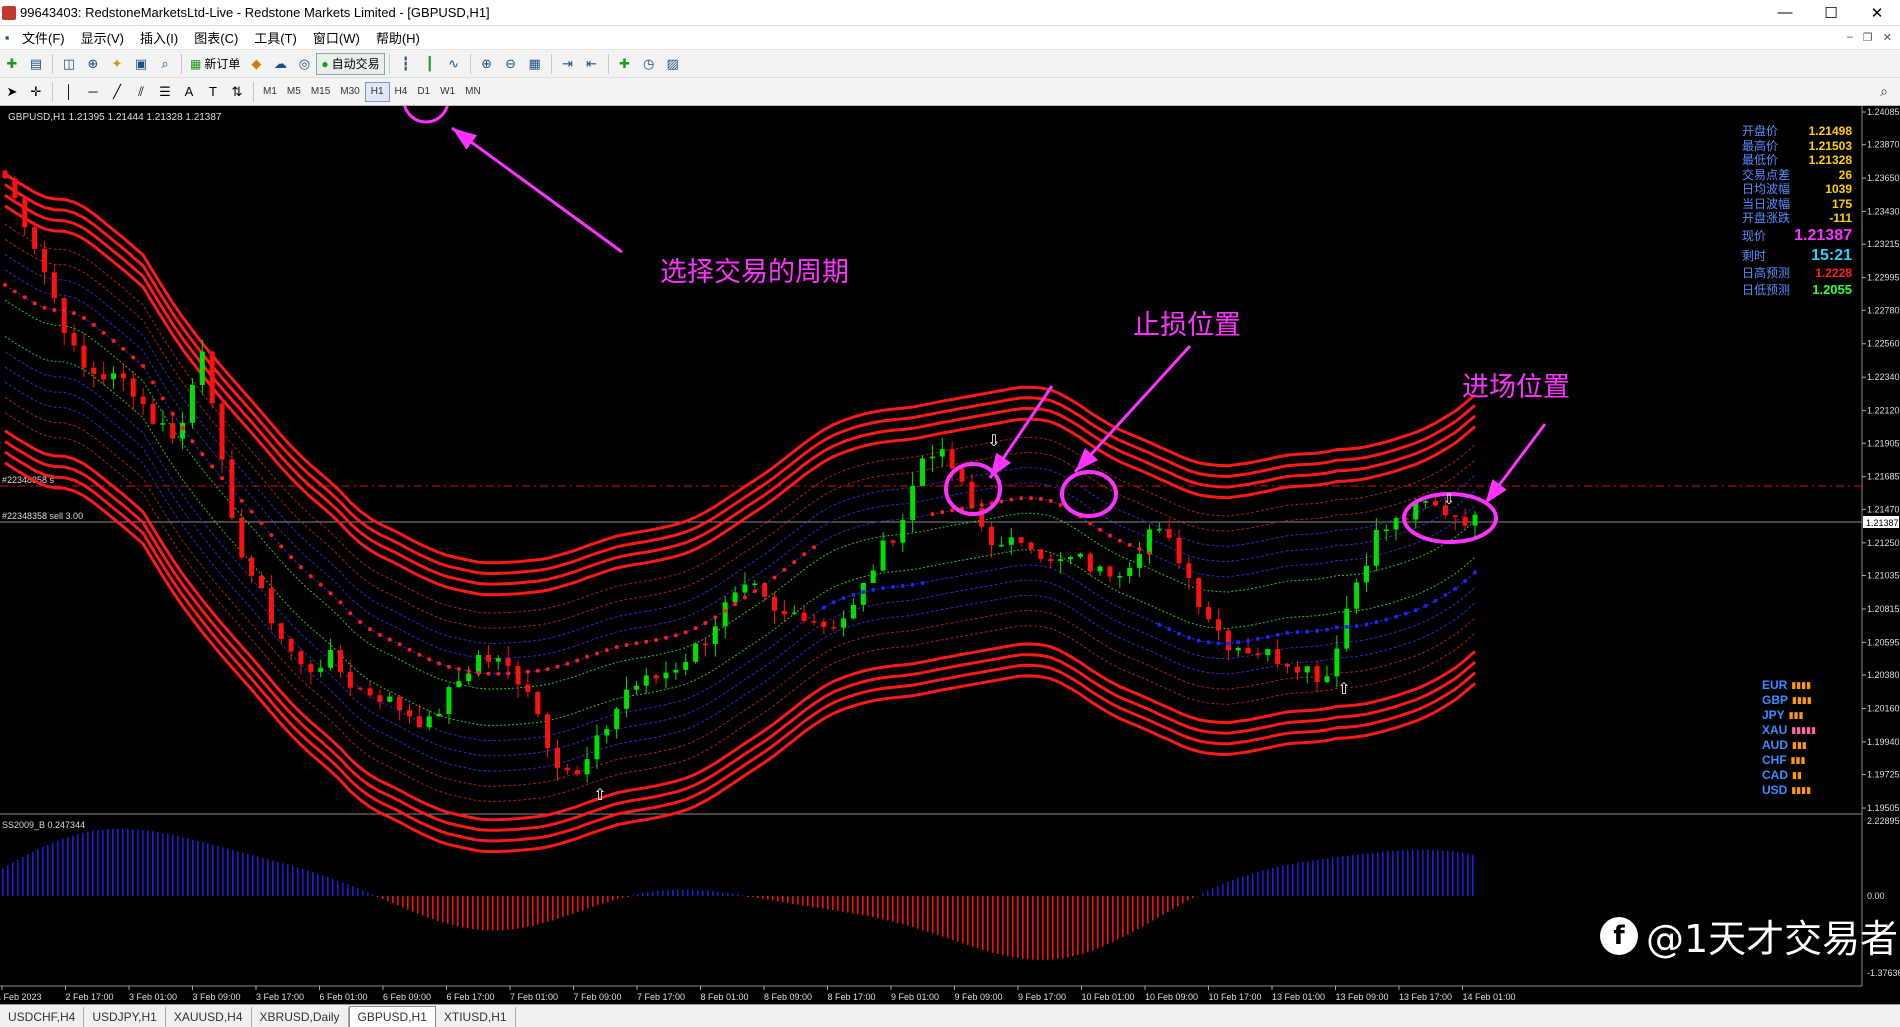 The width and height of the screenshot is (1900, 1027). I want to click on price-tick-label: 1.22780, so click(1883, 310).